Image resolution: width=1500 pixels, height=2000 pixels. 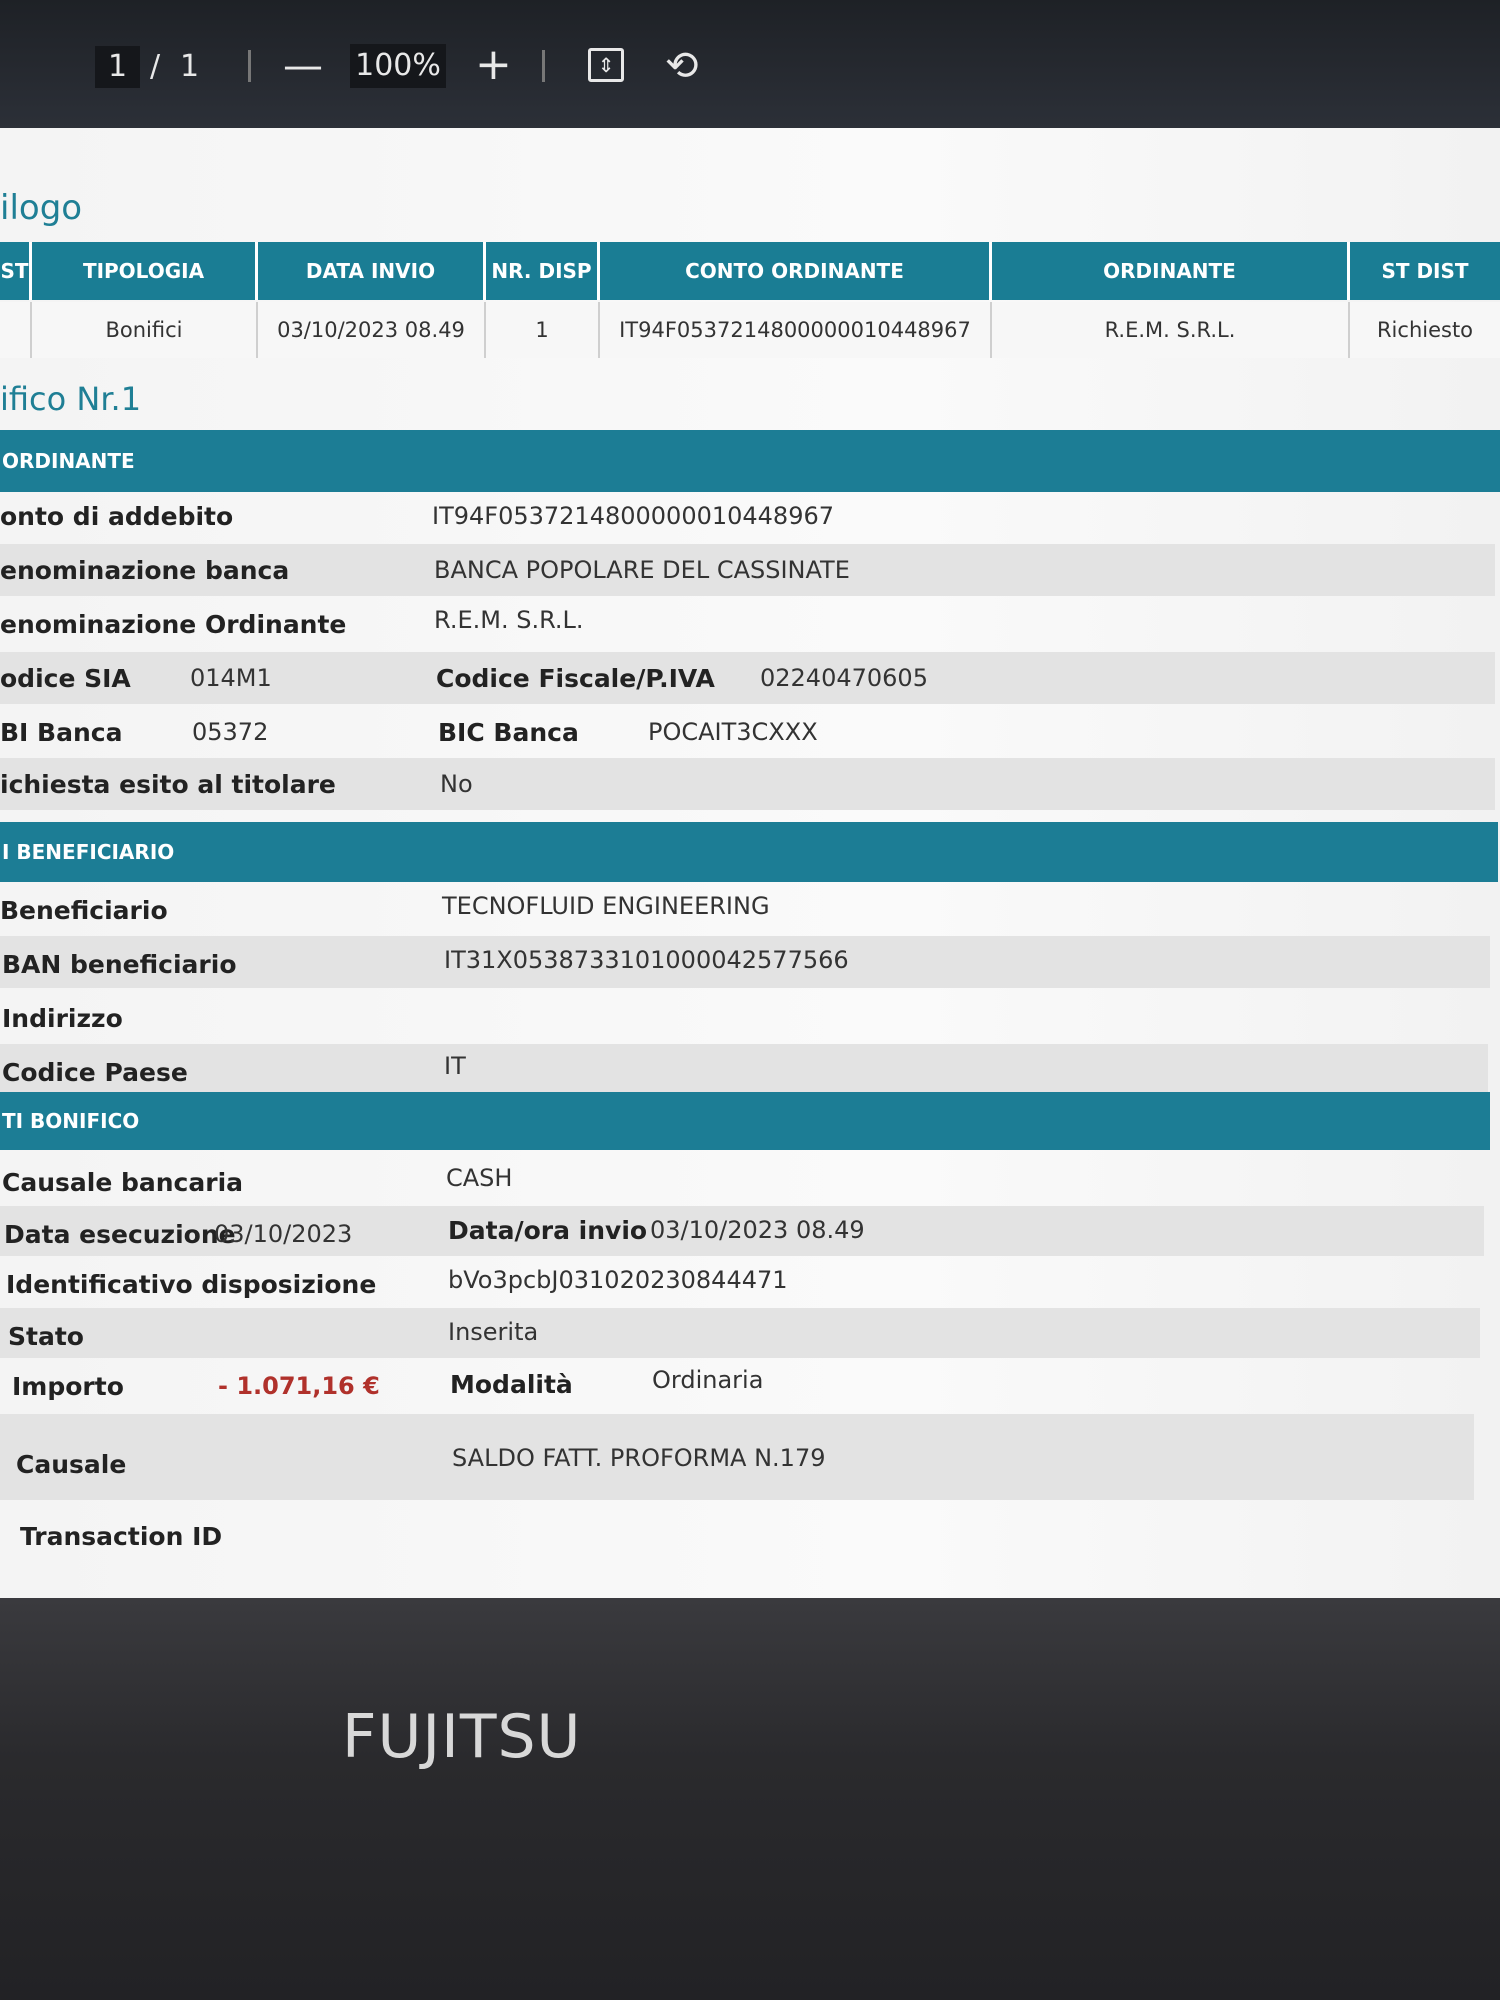 I want to click on row-transaction-id: Transaction ID, so click(x=747, y=1535).